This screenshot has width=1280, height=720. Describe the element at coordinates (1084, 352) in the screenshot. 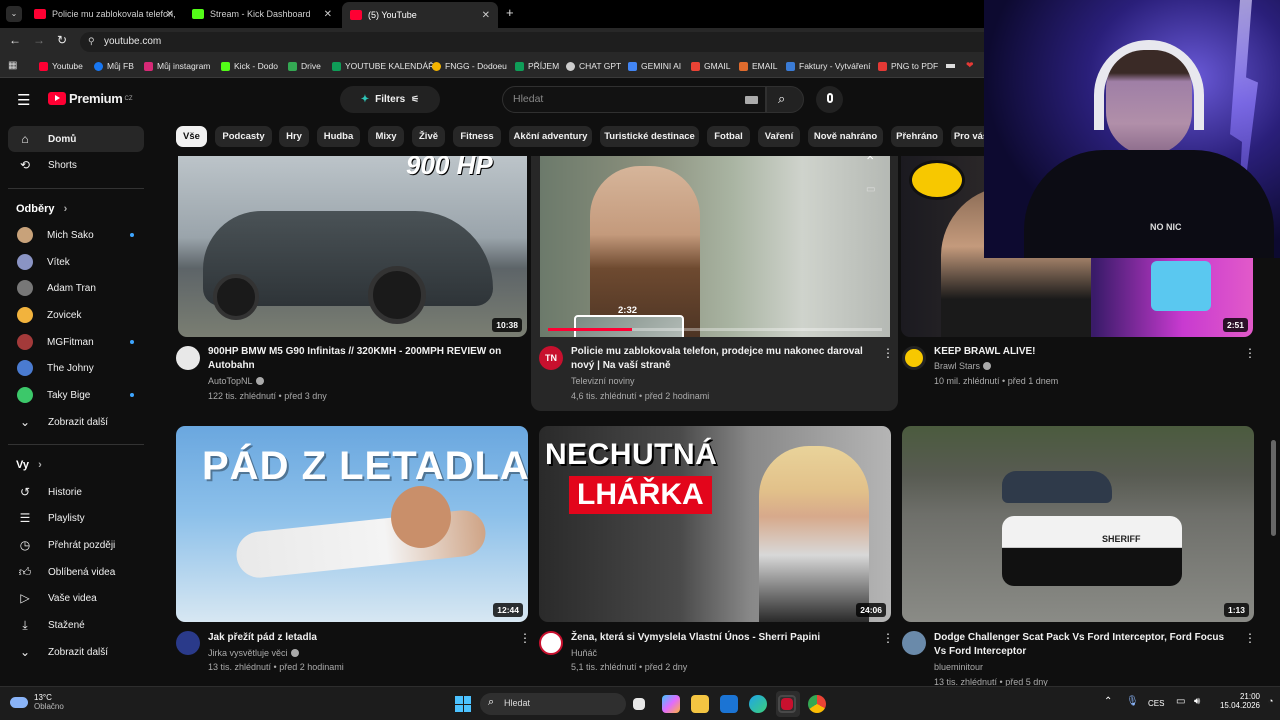

I see `video-title: KEEP BRAWL ALIVE!` at that location.